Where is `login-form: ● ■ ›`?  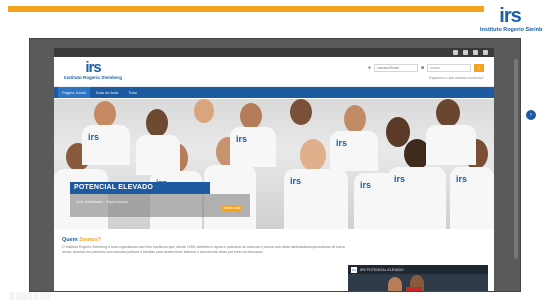
login-form: ● ■ › is located at coordinates (426, 68).